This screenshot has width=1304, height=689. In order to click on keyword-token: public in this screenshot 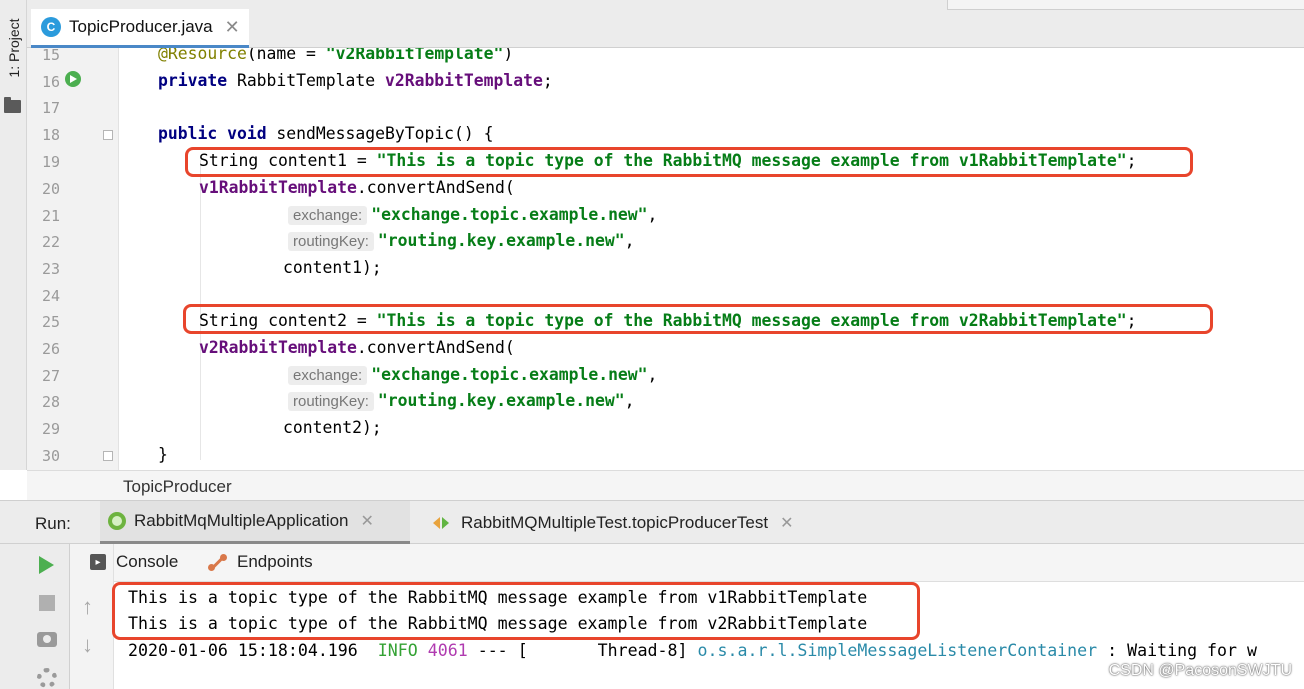, I will do `click(188, 133)`.